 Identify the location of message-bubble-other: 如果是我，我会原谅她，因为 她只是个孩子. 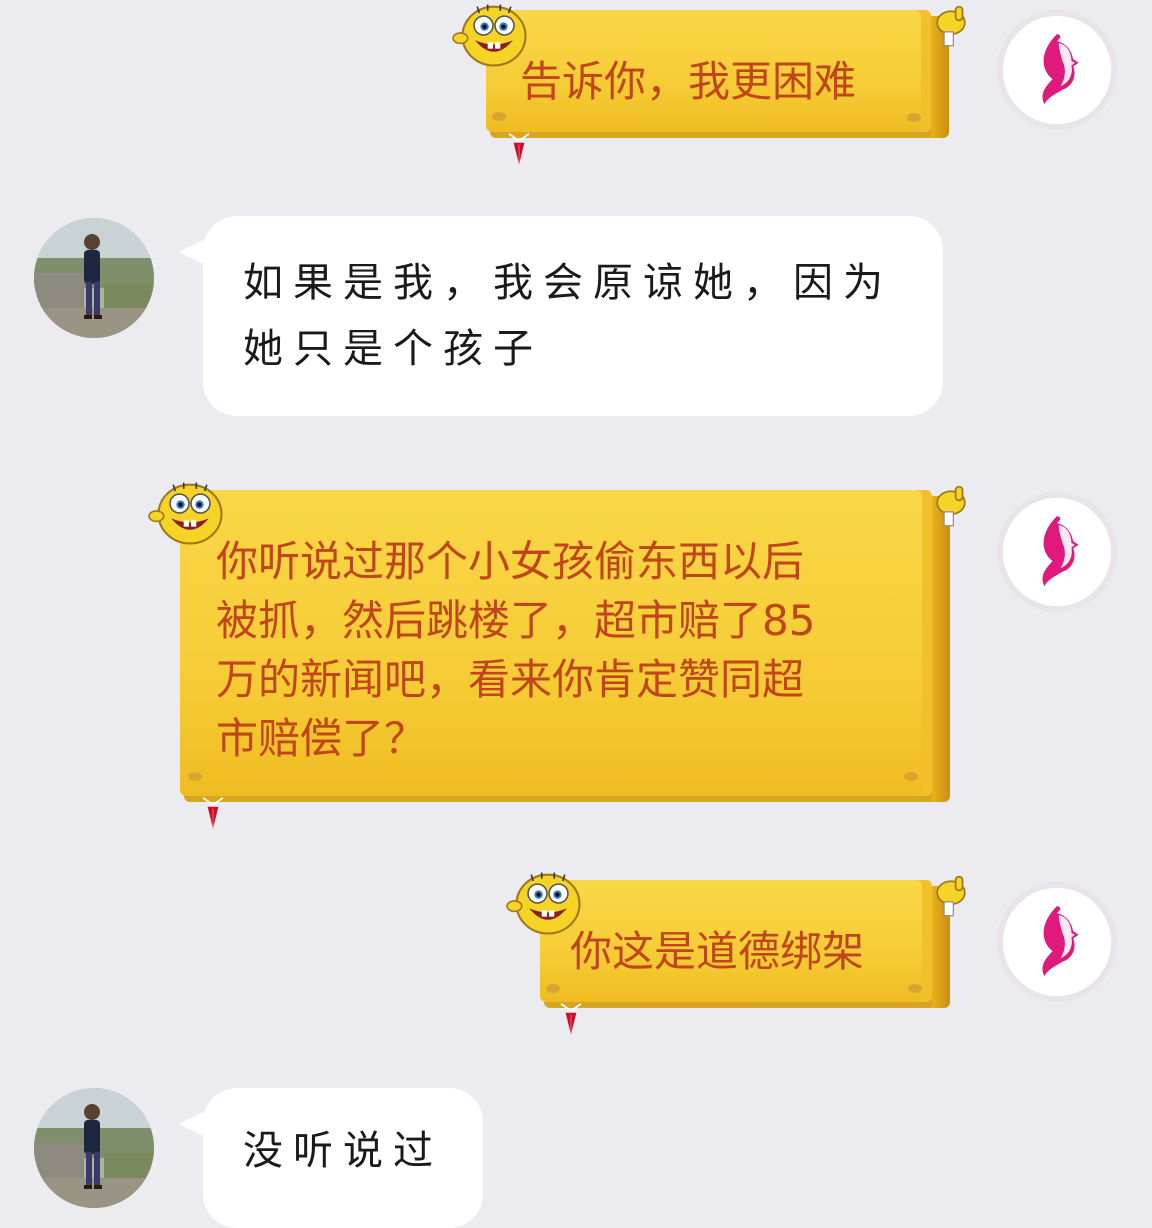
(561, 316).